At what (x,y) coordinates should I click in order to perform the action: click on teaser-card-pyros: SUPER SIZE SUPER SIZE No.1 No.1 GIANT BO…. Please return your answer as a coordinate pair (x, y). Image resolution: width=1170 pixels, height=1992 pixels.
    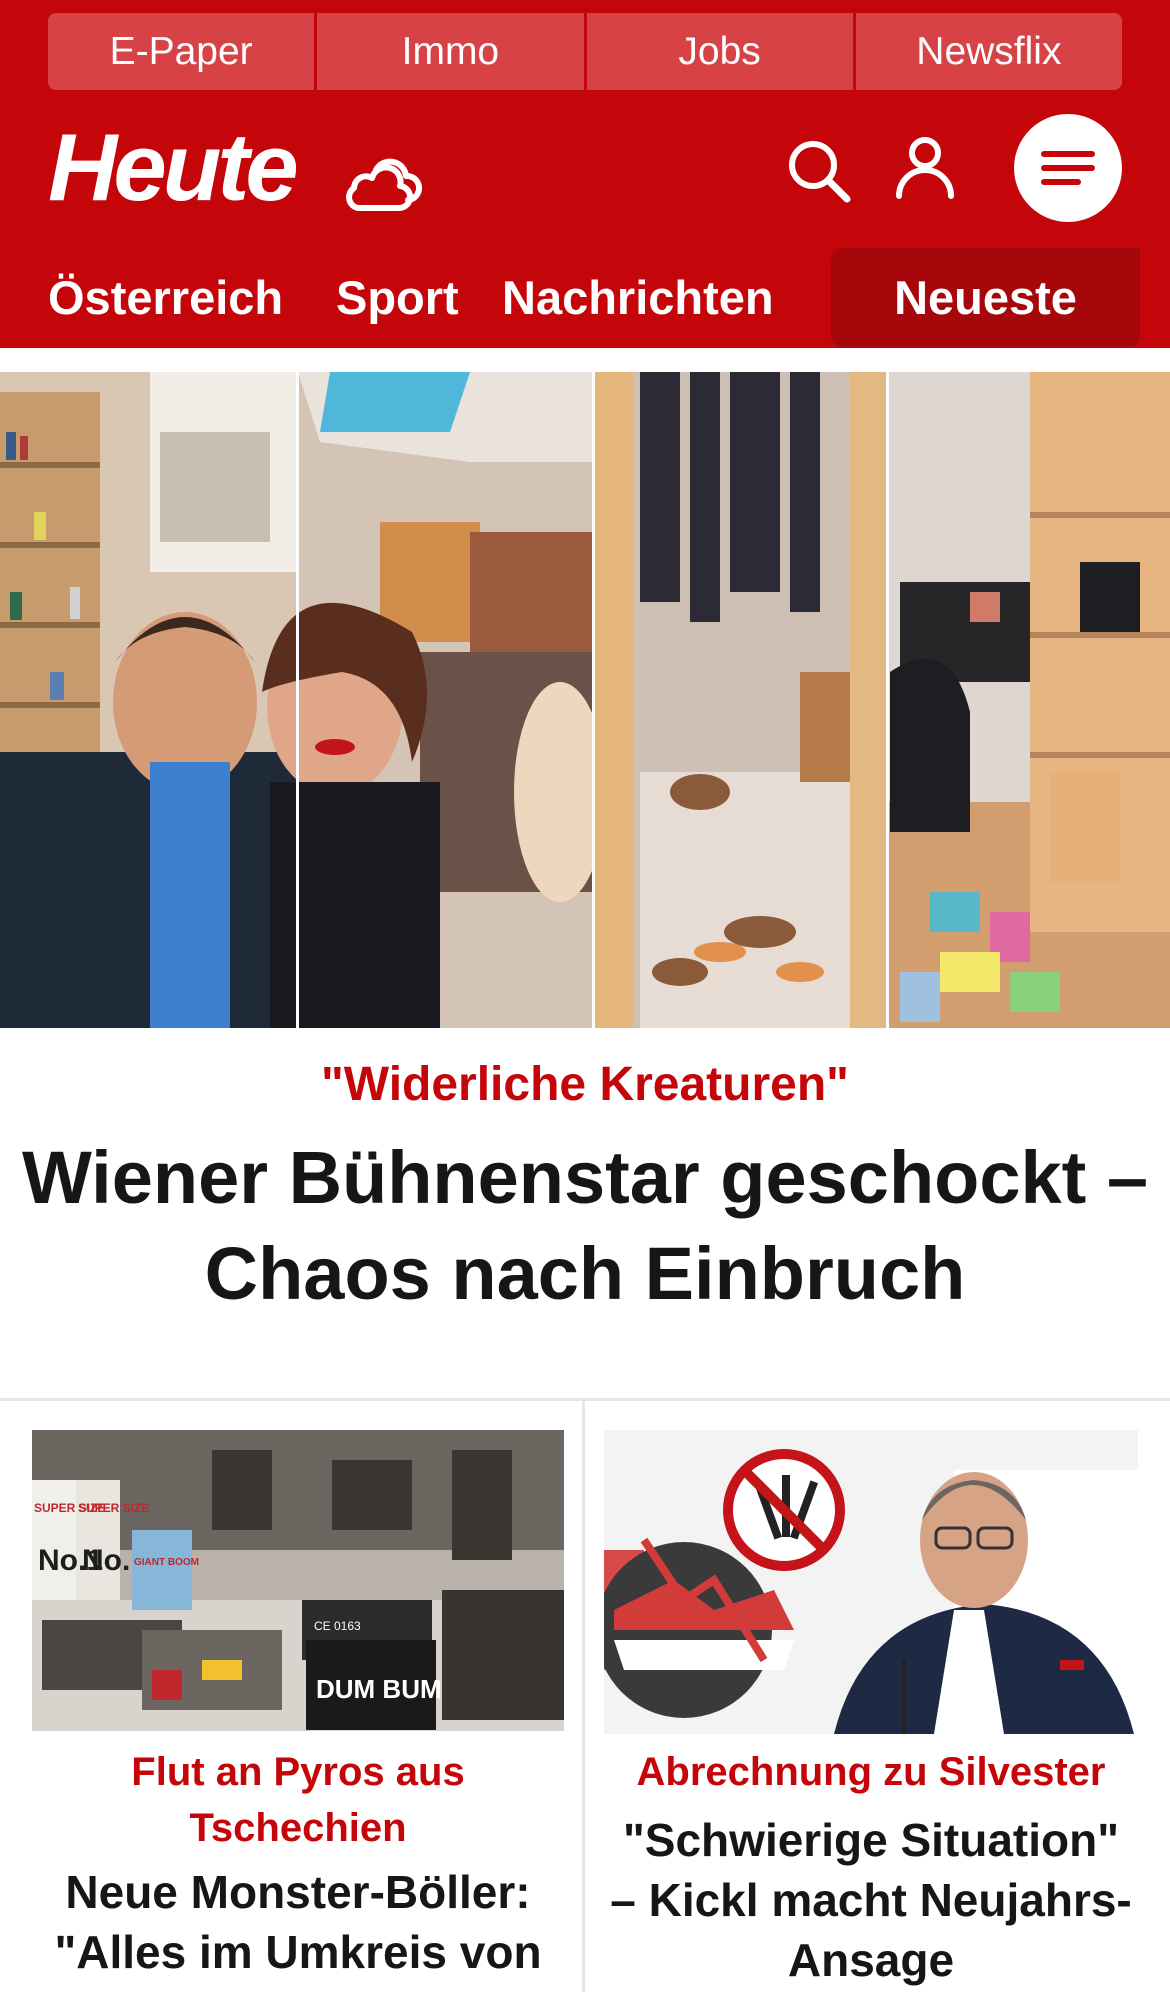
    Looking at the image, I should click on (298, 1711).